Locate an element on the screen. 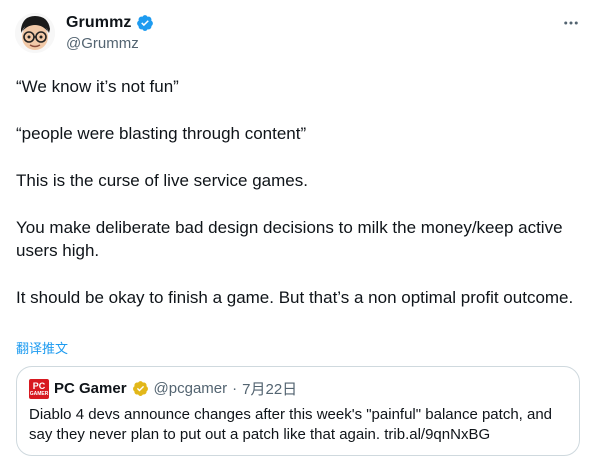  quoted-tweet-header: PC GAMER PC Gamer @pcgamer · 7月22日 is located at coordinates (163, 388).